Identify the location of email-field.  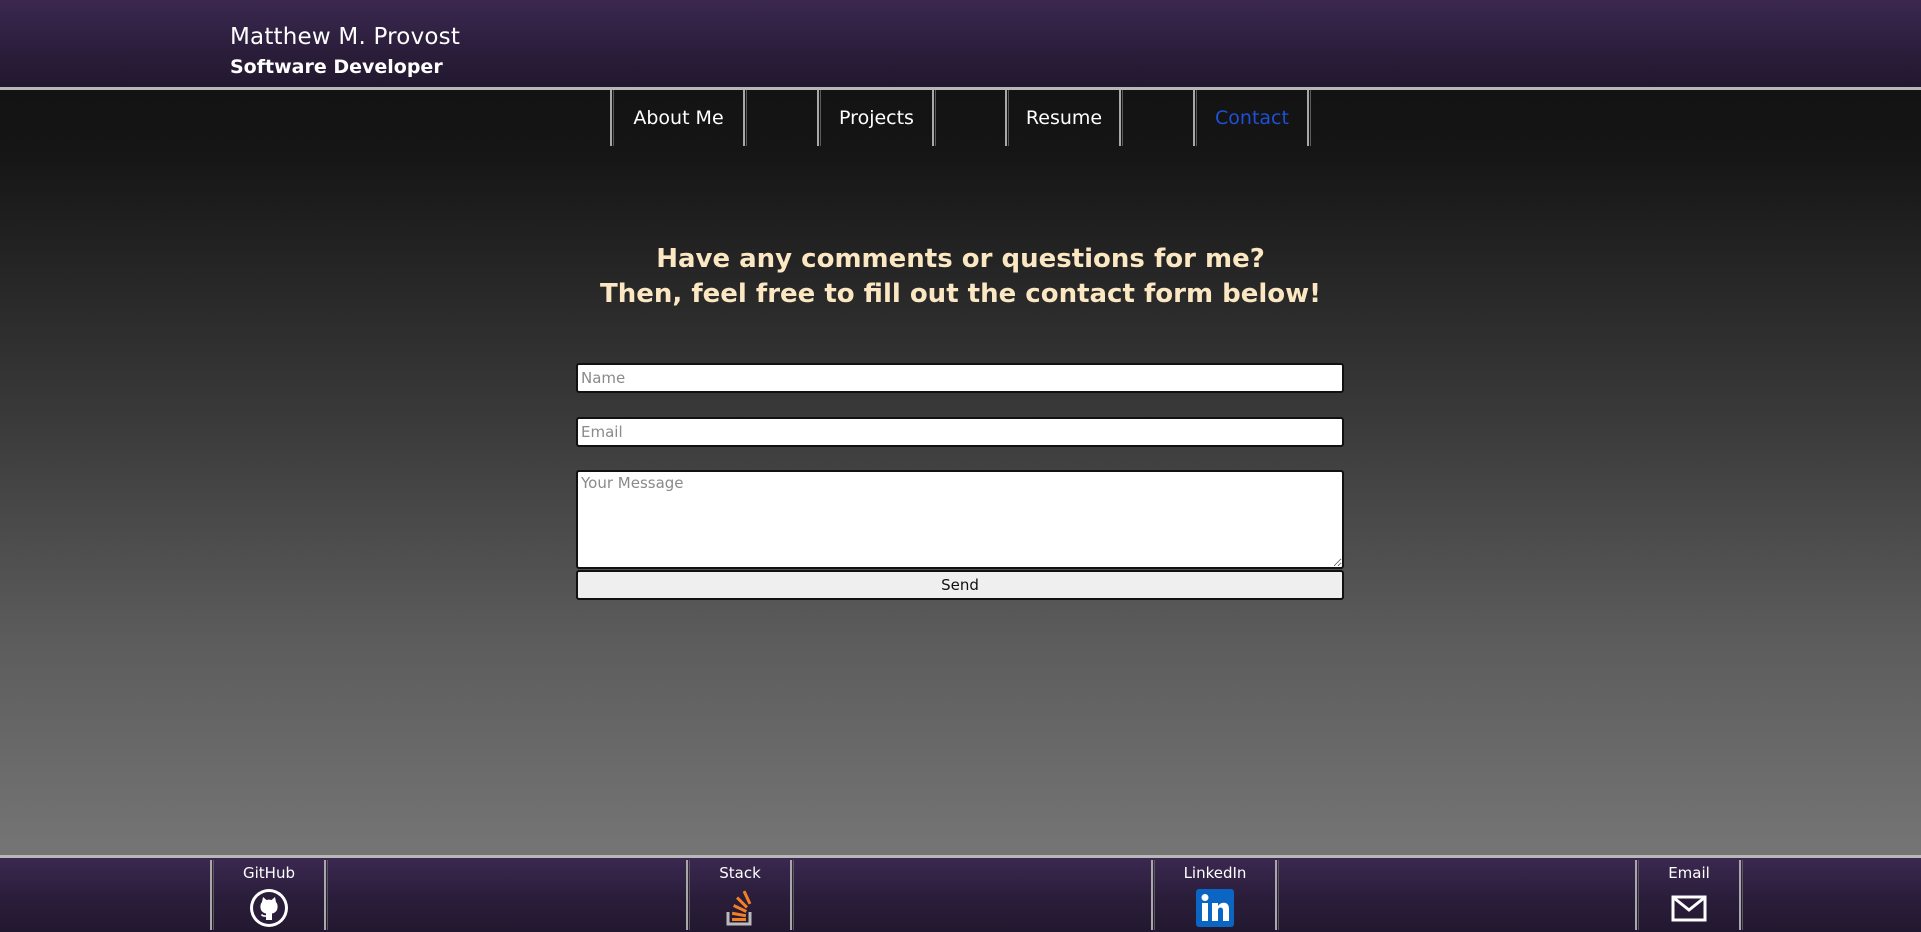
(960, 432).